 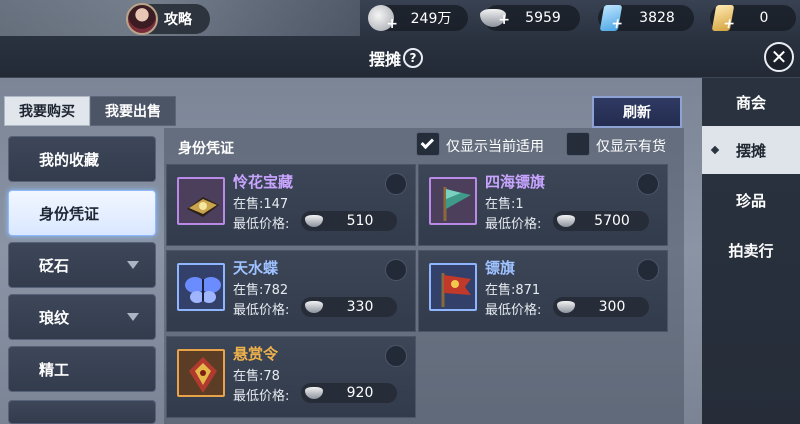 What do you see at coordinates (263, 182) in the screenshot?
I see `item-name: 怜花宝藏` at bounding box center [263, 182].